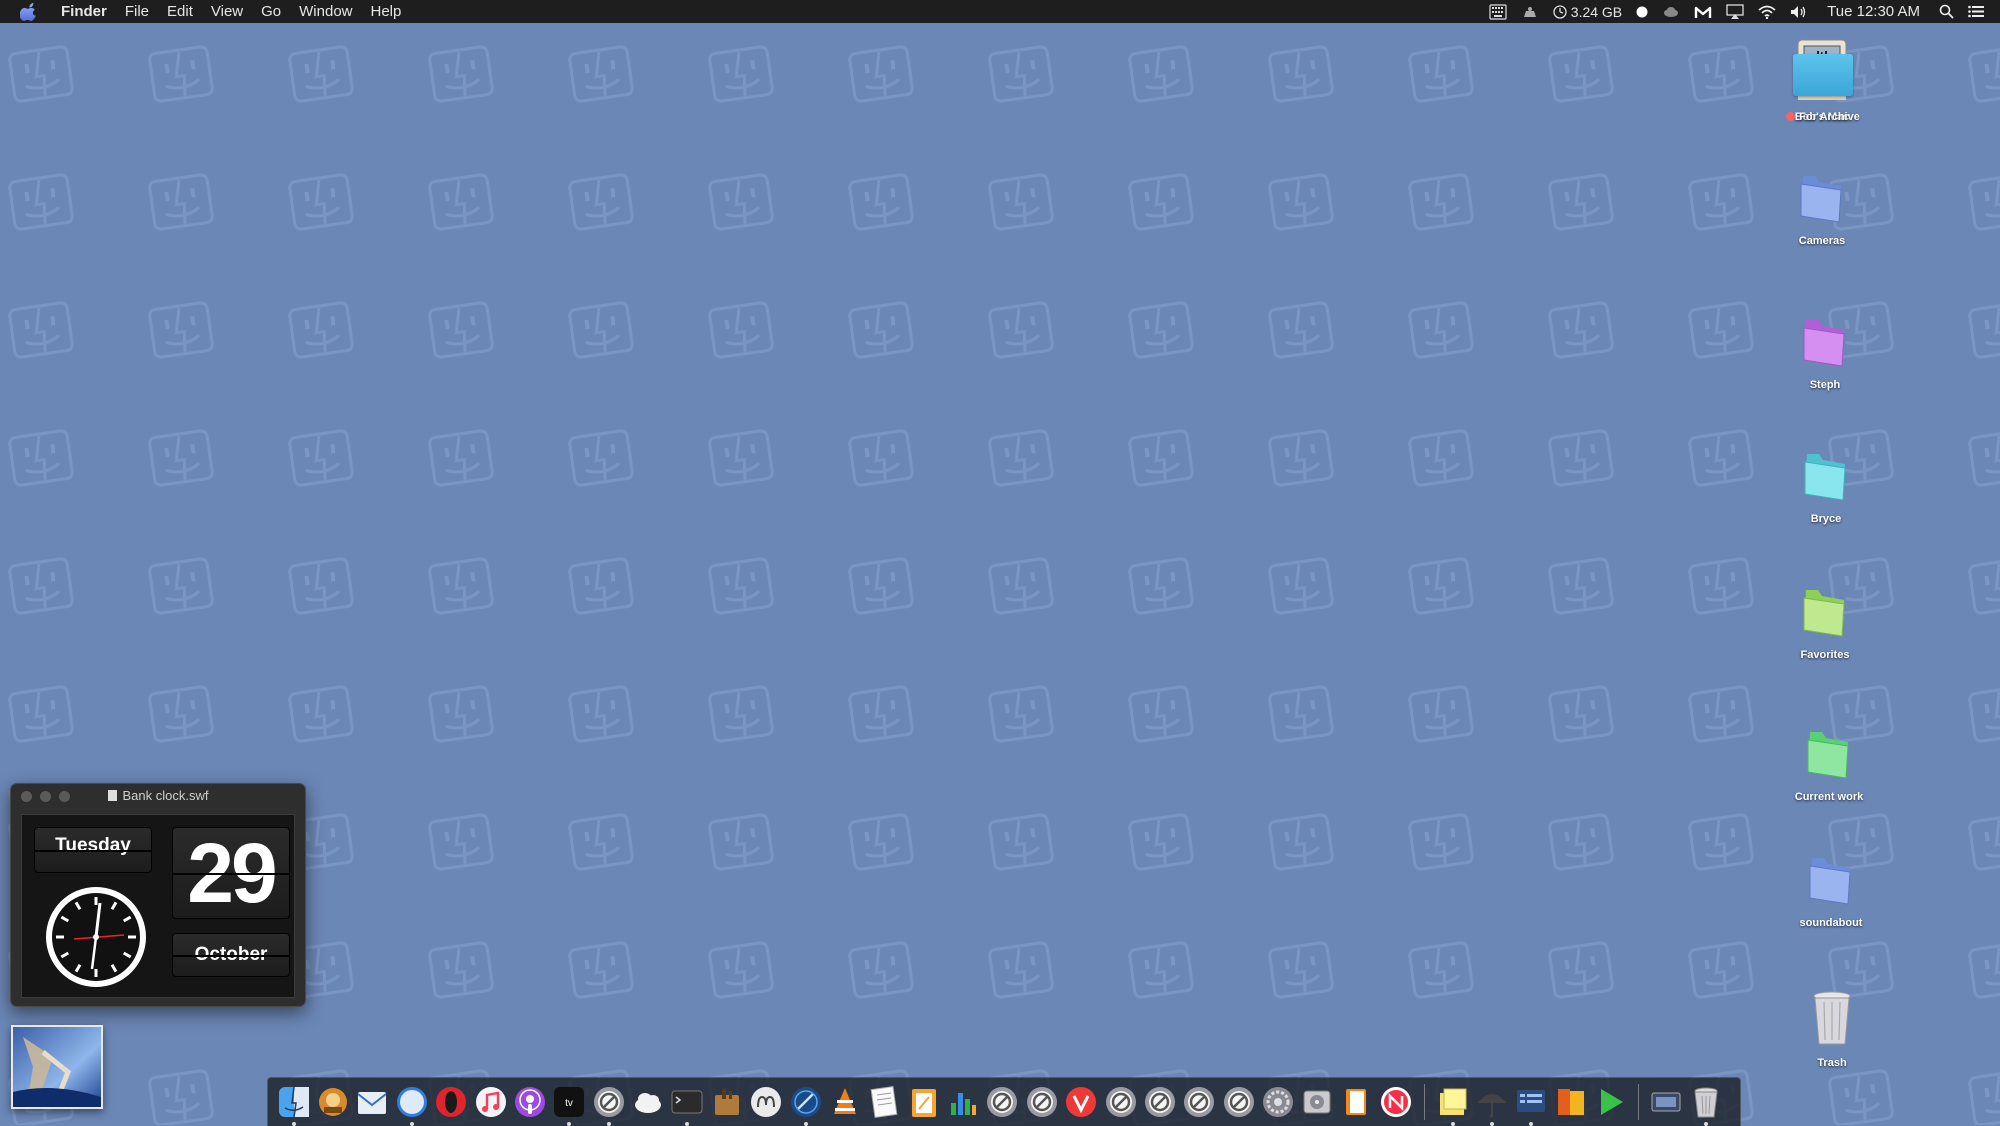 This screenshot has height=1126, width=2000. What do you see at coordinates (845, 1102) in the screenshot?
I see `dock-vlc-icon` at bounding box center [845, 1102].